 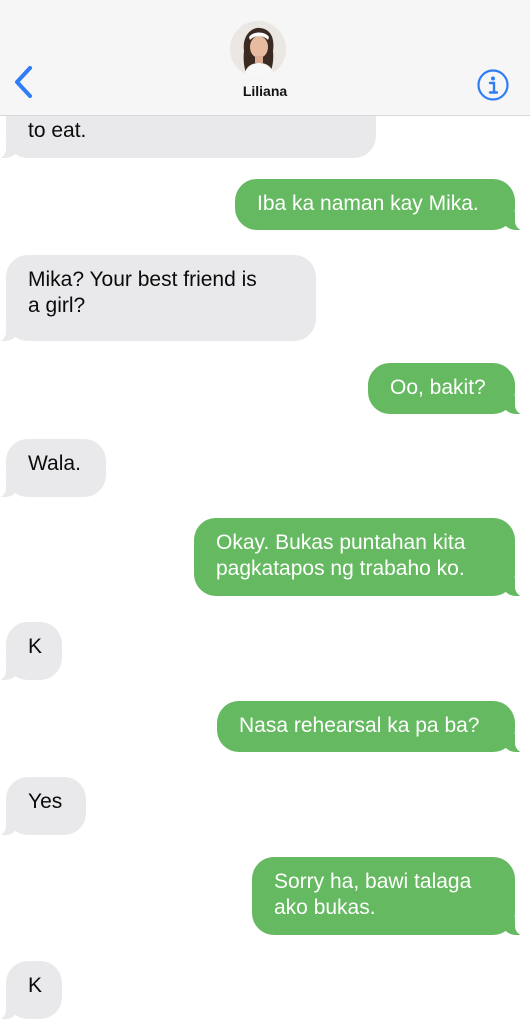 I want to click on contact-avatar, so click(x=258, y=49).